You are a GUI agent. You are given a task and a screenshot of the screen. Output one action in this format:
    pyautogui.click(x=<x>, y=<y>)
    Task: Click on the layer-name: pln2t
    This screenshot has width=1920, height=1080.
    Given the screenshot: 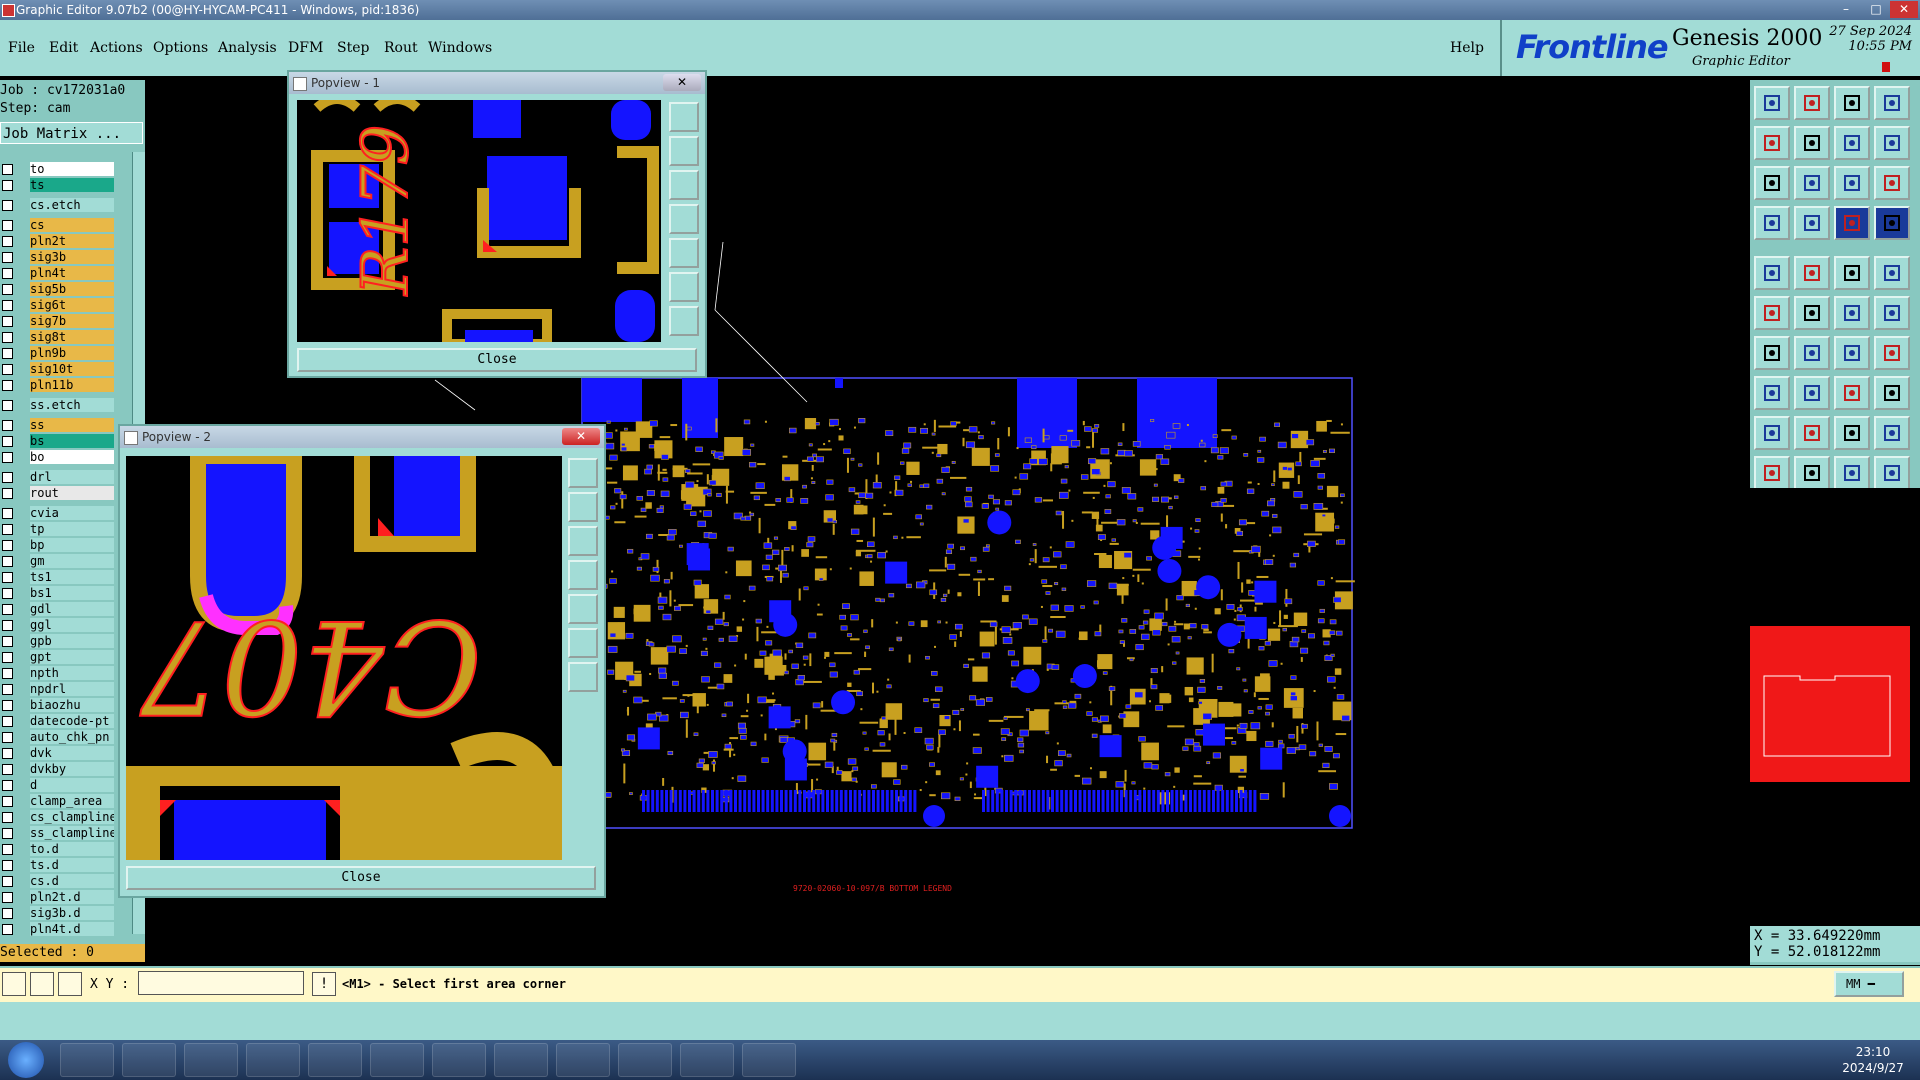 What is the action you would take?
    pyautogui.click(x=72, y=241)
    